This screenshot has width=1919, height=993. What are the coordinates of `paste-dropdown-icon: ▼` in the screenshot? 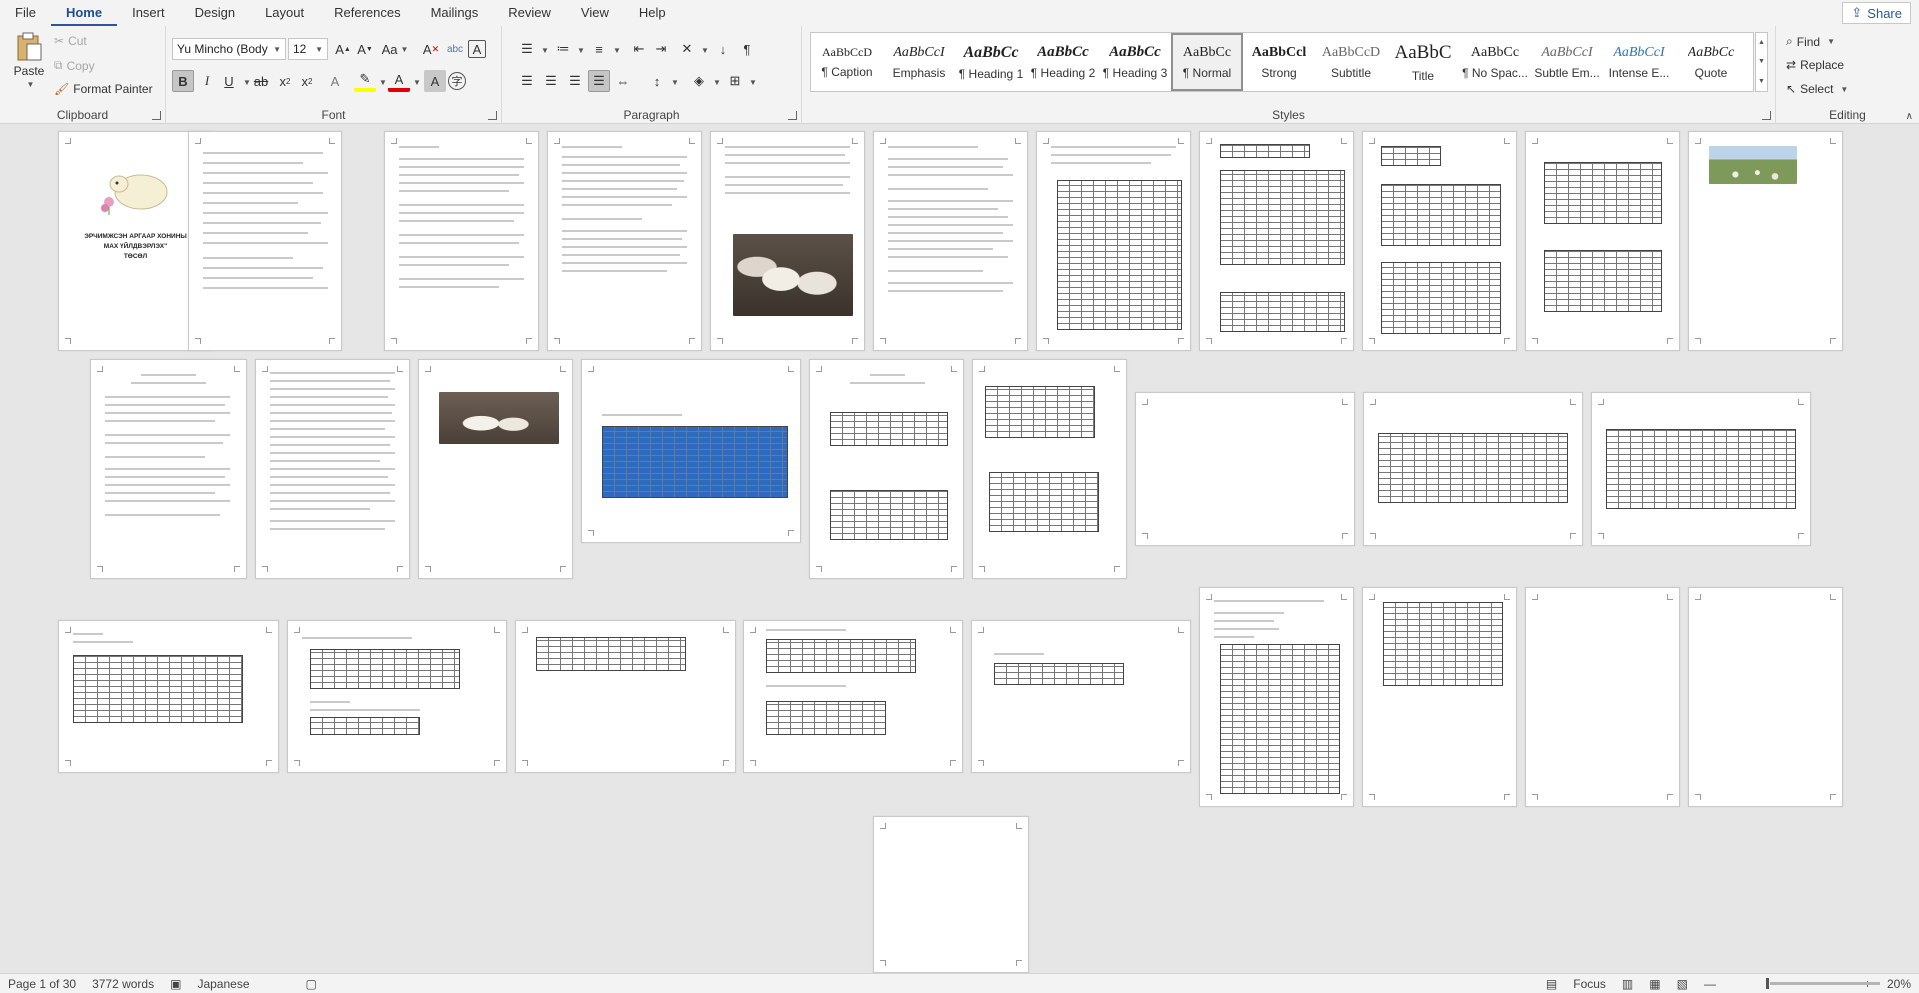 It's located at (31, 84).